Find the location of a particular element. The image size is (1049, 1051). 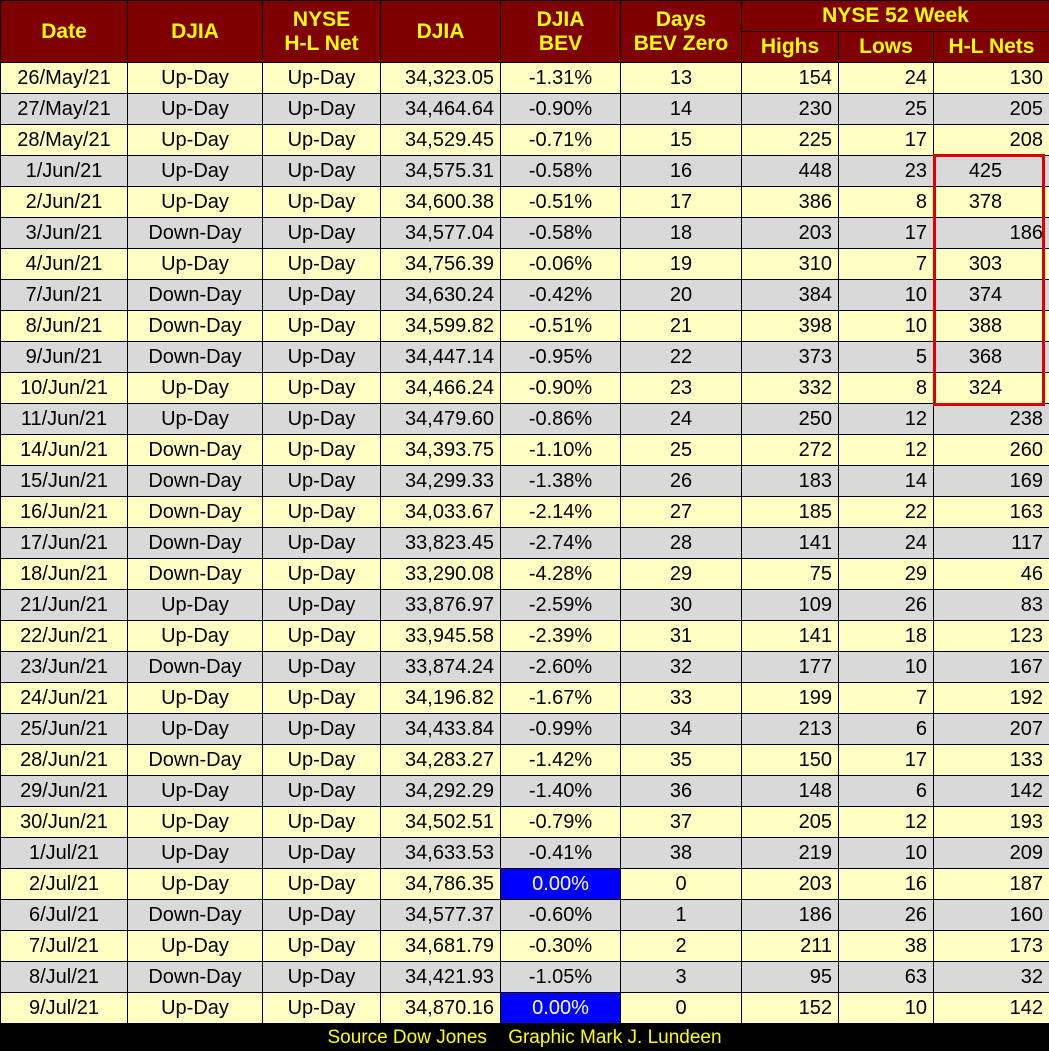

header-nyse-line2: H-L Net is located at coordinates (321, 43).